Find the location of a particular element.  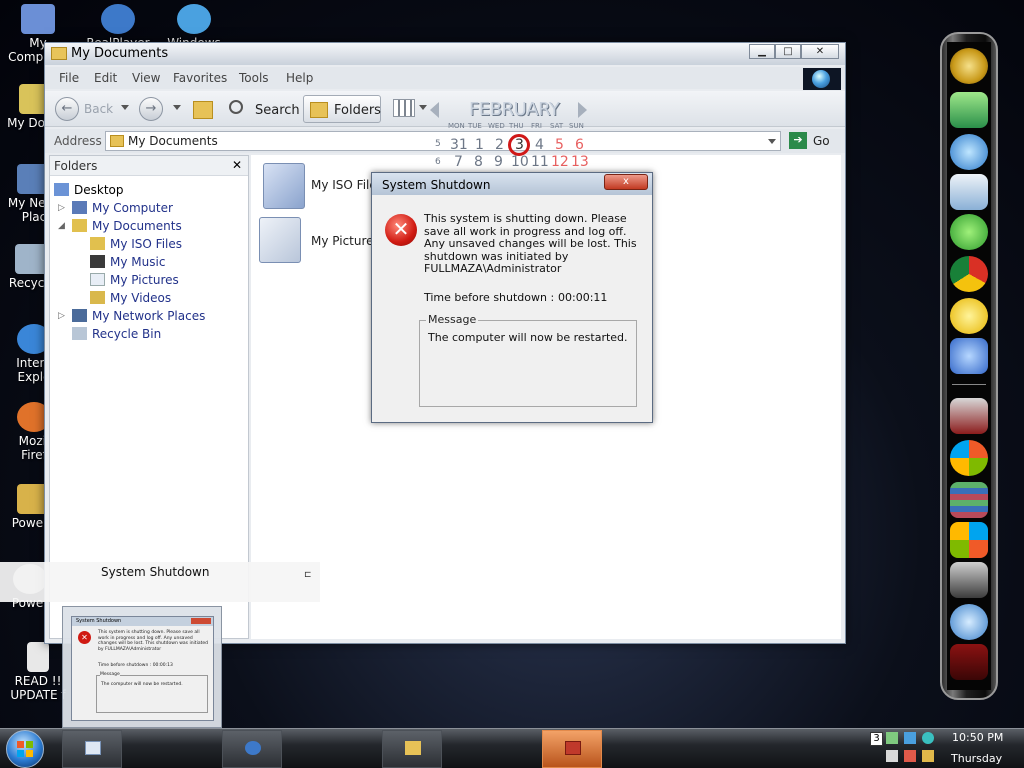

dock-winrar-icon is located at coordinates (969, 500).